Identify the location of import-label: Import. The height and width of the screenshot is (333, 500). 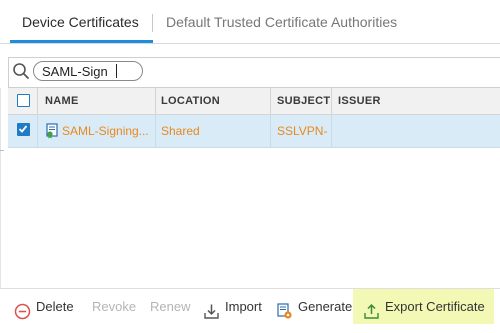
(243, 306).